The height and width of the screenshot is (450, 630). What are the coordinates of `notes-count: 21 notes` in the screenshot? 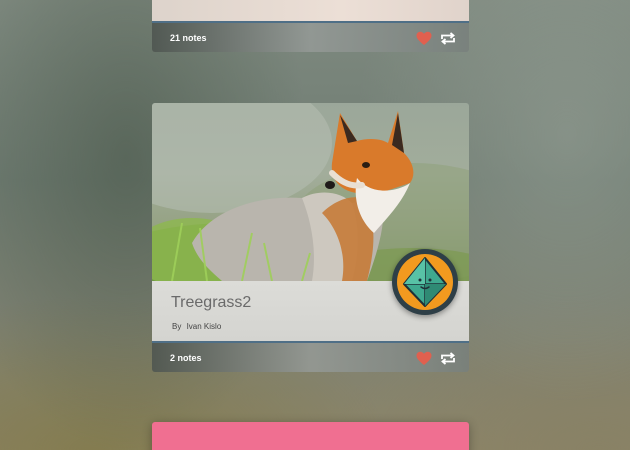 It's located at (188, 38).